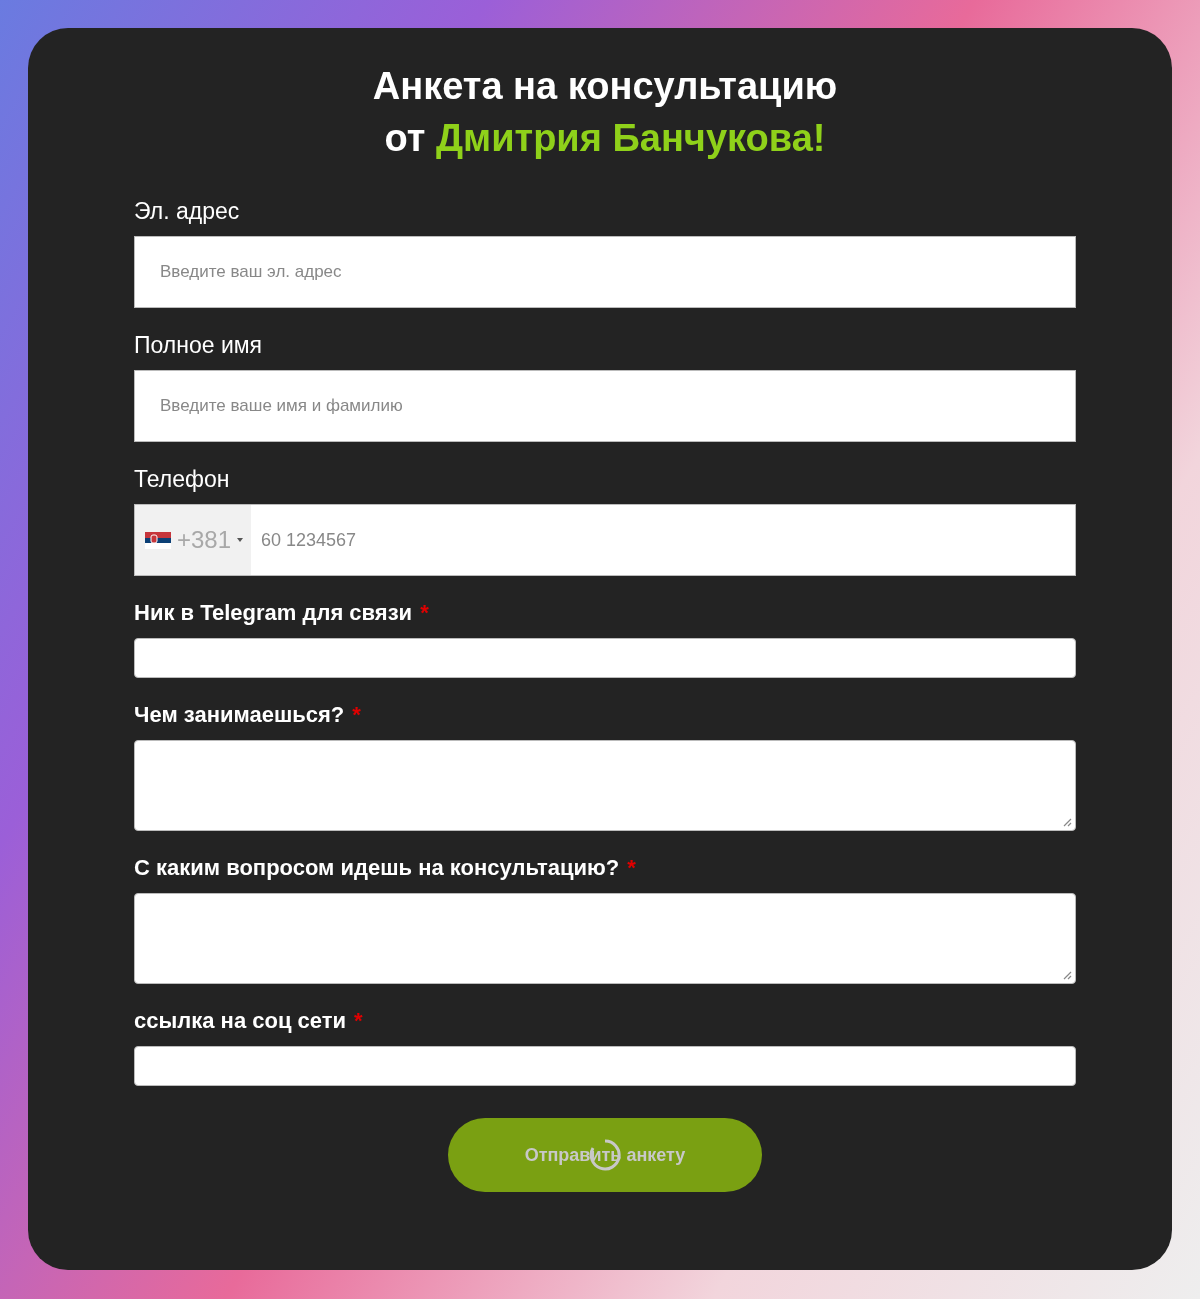 Image resolution: width=1200 pixels, height=1299 pixels. What do you see at coordinates (605, 138) in the screenshot?
I see `form-subtitle: от Дмитрия Банчукова!` at bounding box center [605, 138].